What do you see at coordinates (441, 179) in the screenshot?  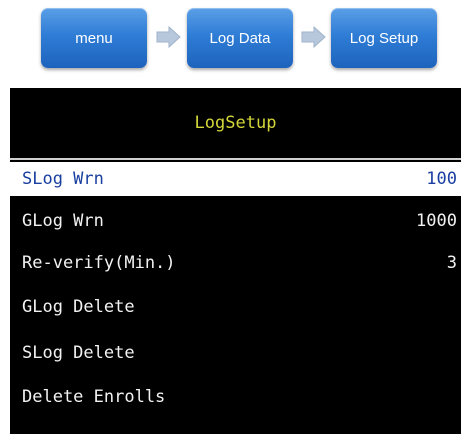 I see `menu-item-value: 100` at bounding box center [441, 179].